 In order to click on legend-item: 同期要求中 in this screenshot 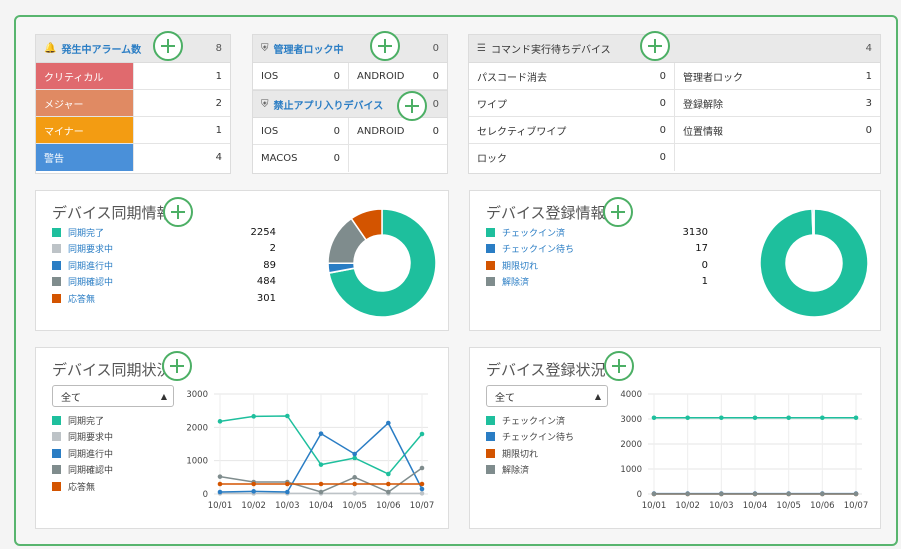, I will do `click(112, 437)`.